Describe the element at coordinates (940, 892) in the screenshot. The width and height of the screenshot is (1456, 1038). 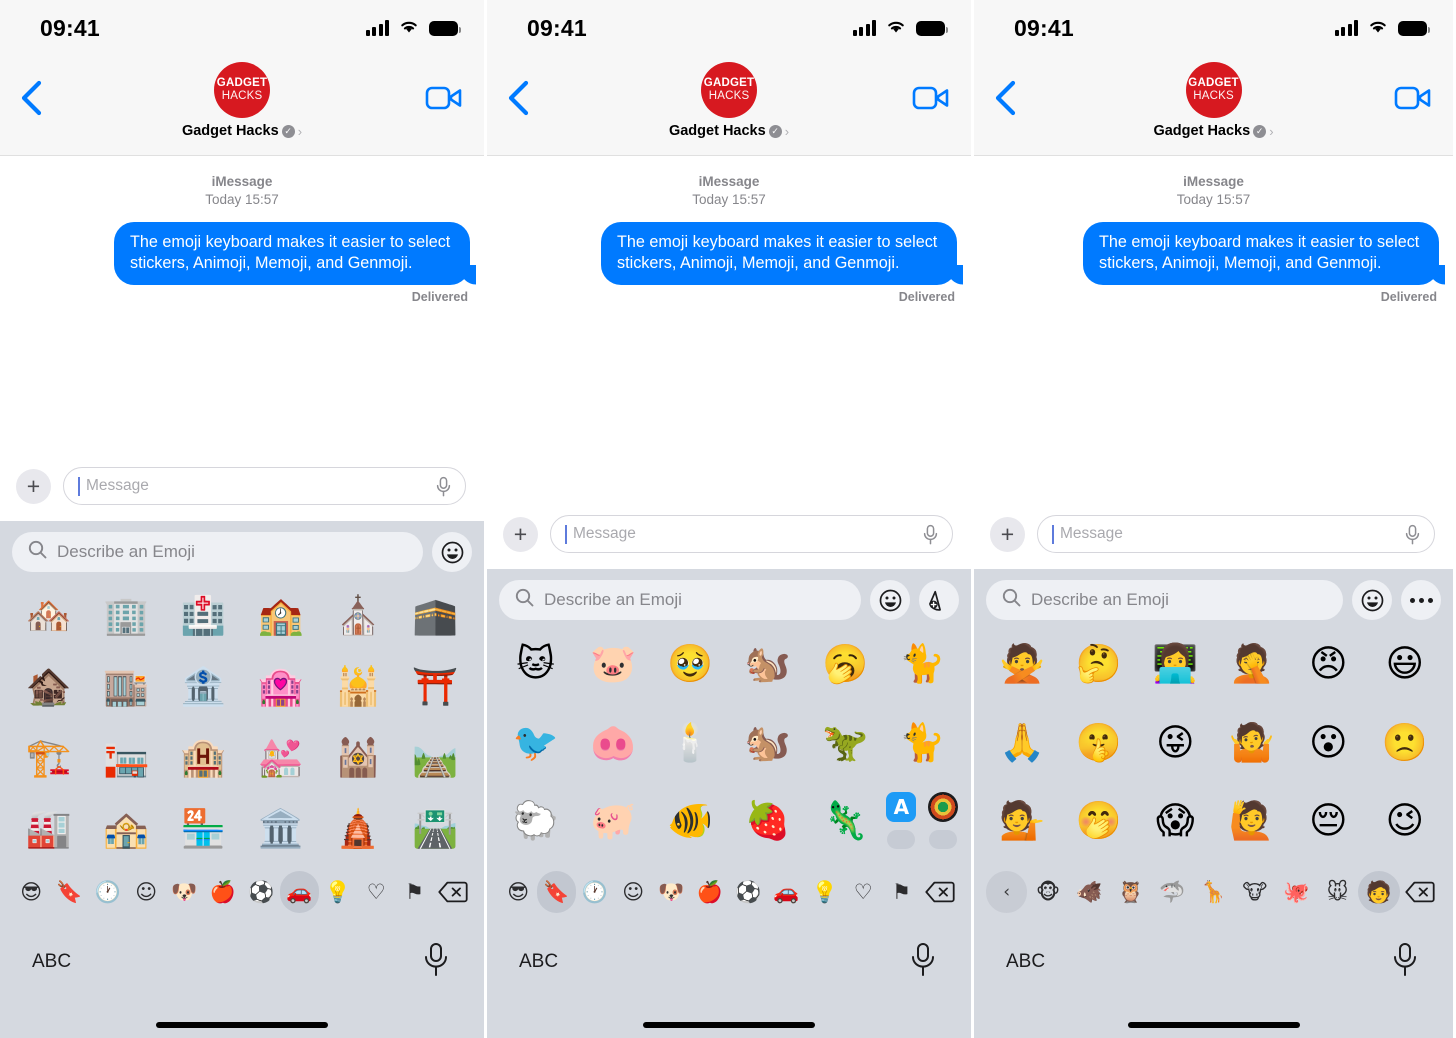
I see `delete-backward-button` at that location.